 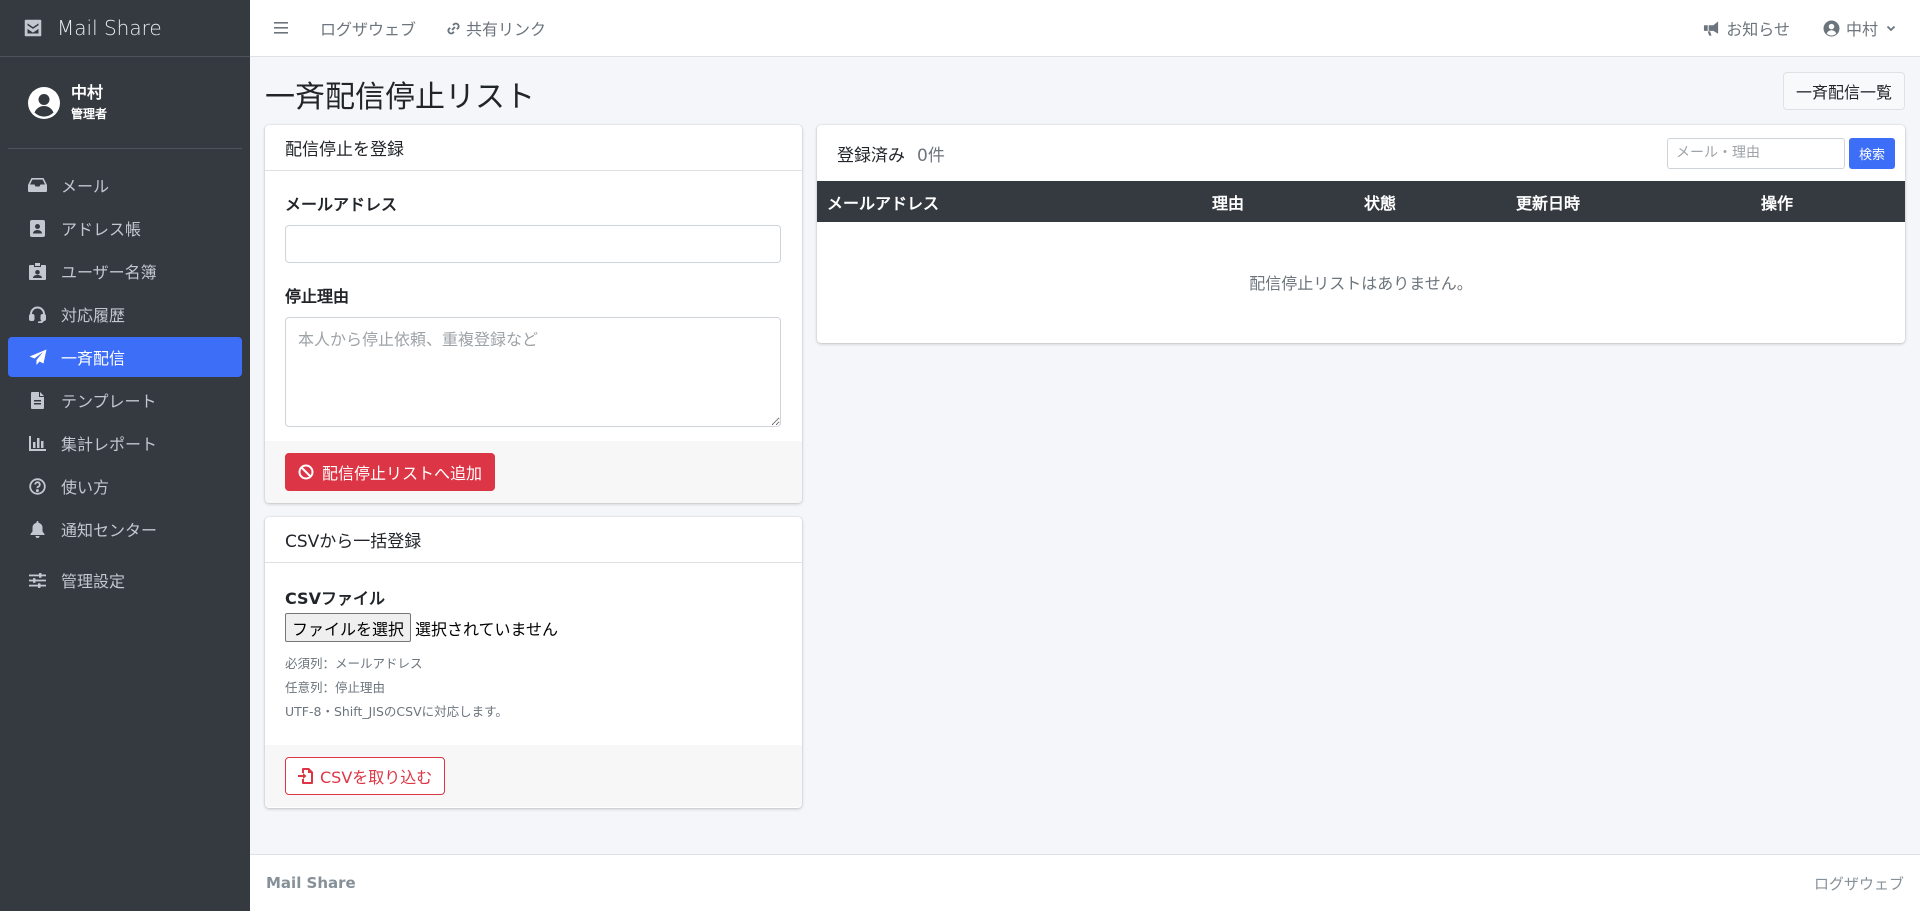 I want to click on empty-message: 配信停止リストはありません。, so click(x=1361, y=283).